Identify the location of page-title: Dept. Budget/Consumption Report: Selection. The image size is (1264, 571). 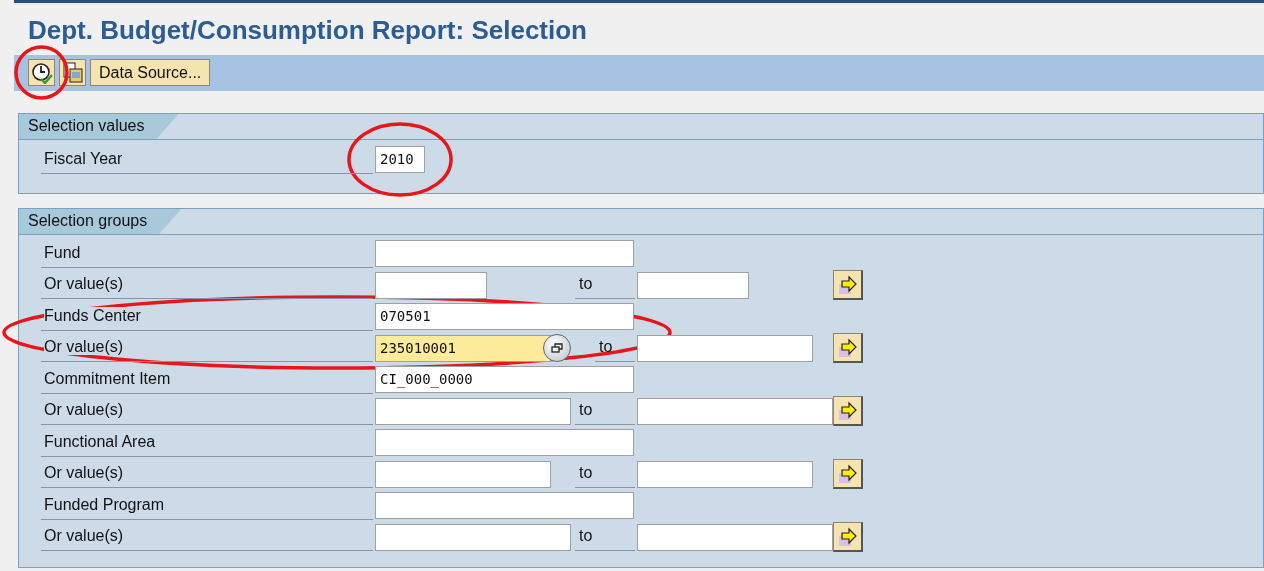
(308, 30).